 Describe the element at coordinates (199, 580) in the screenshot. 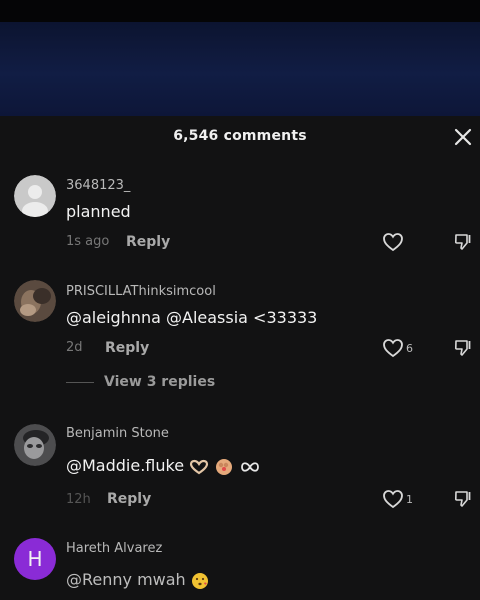

I see `kissing-face-emoji-icon` at that location.